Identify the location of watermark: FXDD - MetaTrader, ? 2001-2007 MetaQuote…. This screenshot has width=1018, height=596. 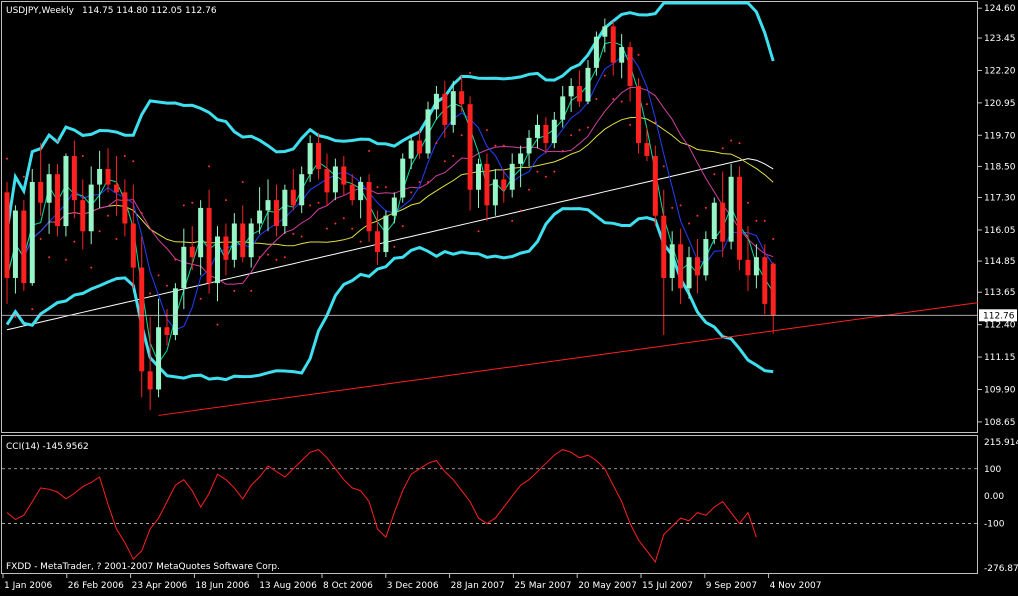
(143, 567).